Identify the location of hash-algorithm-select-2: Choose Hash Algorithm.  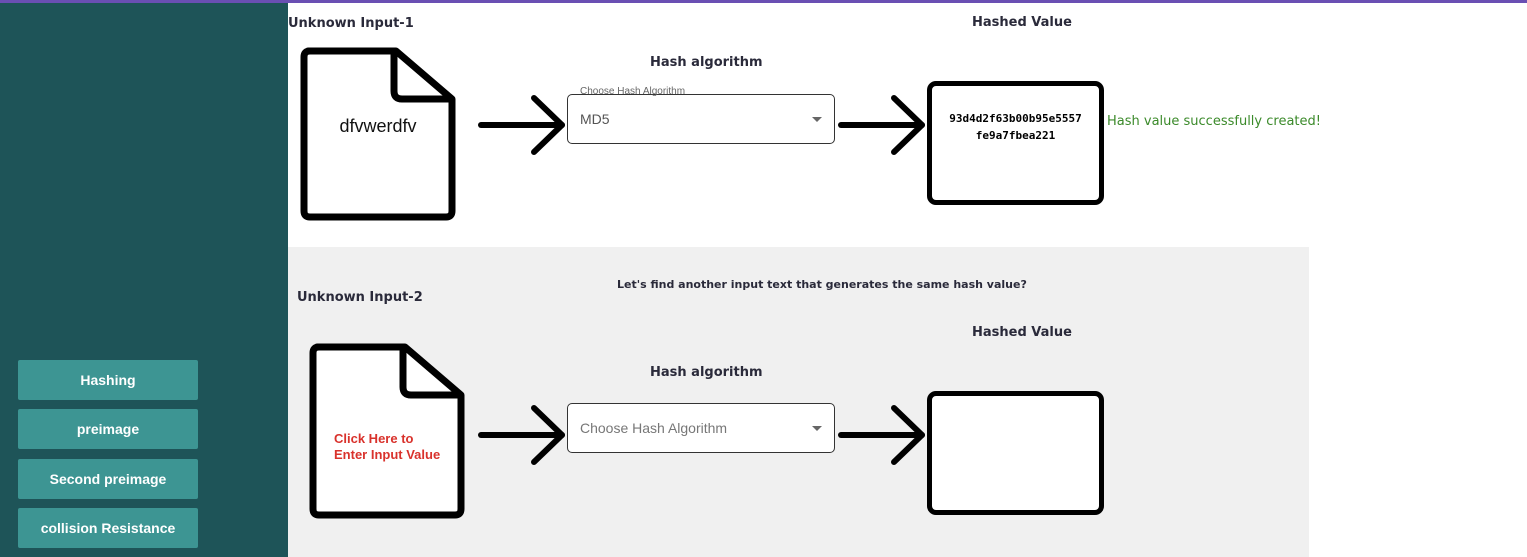
(701, 428).